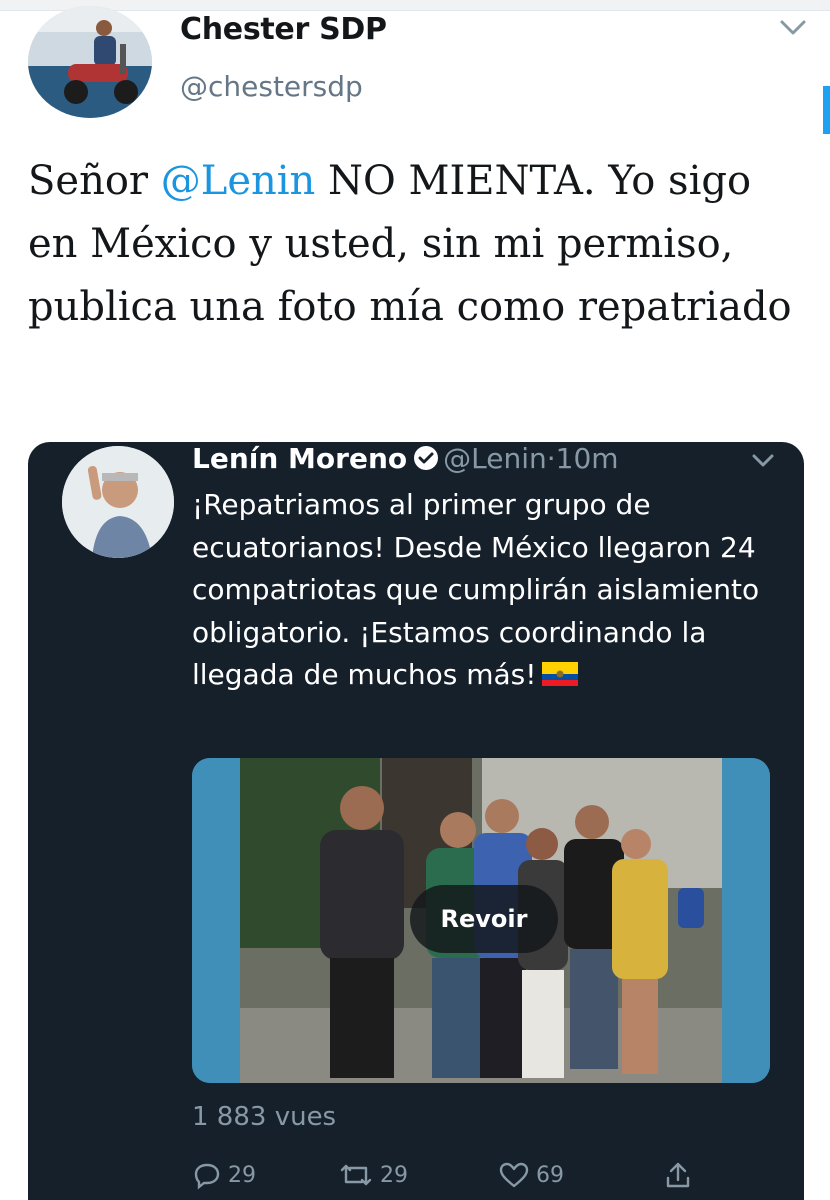  What do you see at coordinates (550, 1175) in the screenshot?
I see `like-count: 69` at bounding box center [550, 1175].